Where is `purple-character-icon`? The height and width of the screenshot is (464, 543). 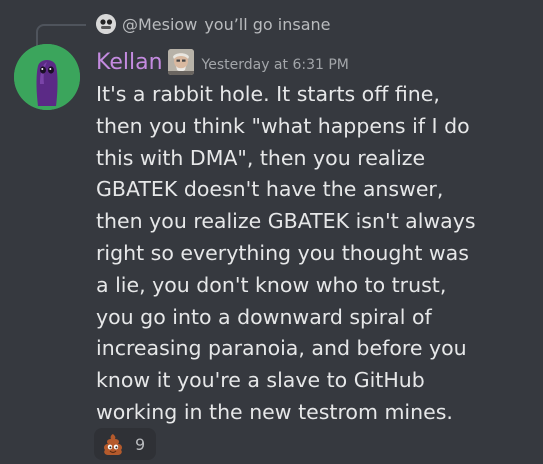
purple-character-icon is located at coordinates (47, 77).